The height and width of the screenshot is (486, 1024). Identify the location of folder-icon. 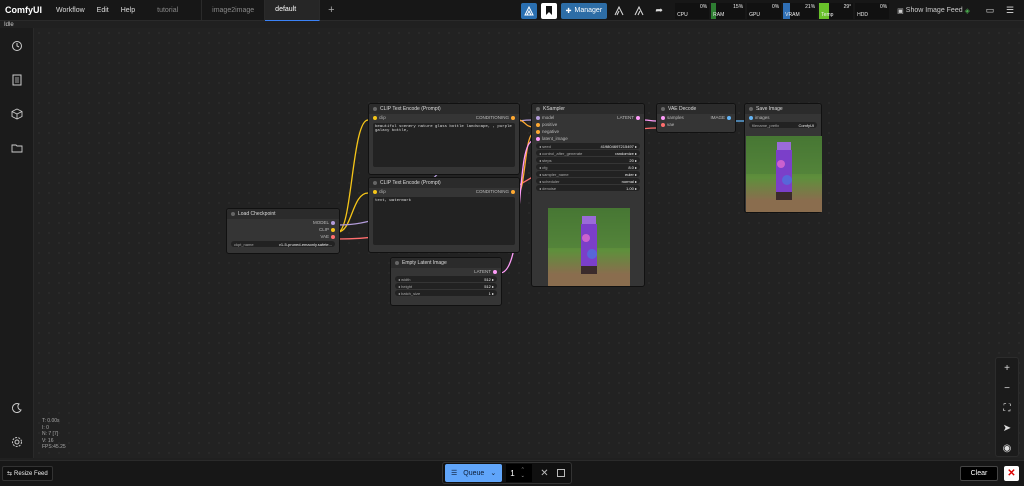
(17, 148).